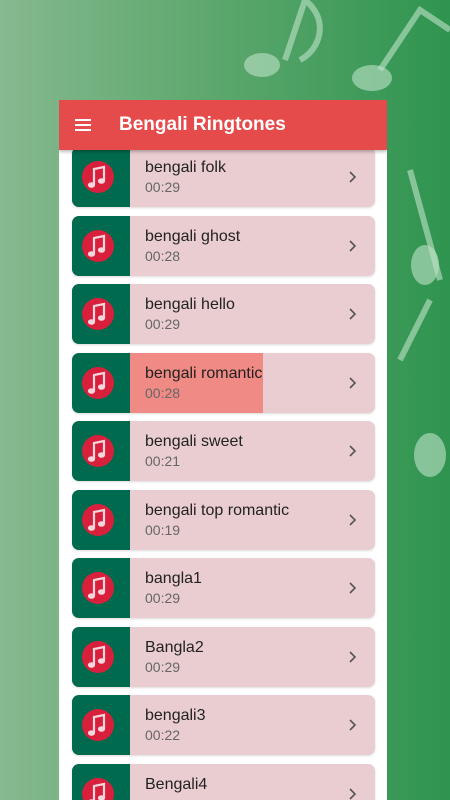 This screenshot has height=800, width=450. I want to click on ringtone-name: Bangla2, so click(174, 647).